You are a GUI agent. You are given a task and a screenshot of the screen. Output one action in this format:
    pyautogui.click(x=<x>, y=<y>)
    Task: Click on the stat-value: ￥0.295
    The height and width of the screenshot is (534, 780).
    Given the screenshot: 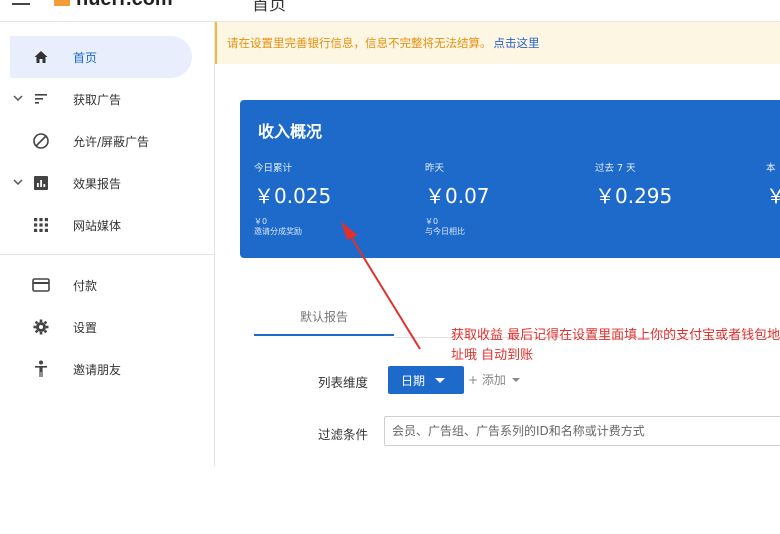 What is the action you would take?
    pyautogui.click(x=634, y=196)
    